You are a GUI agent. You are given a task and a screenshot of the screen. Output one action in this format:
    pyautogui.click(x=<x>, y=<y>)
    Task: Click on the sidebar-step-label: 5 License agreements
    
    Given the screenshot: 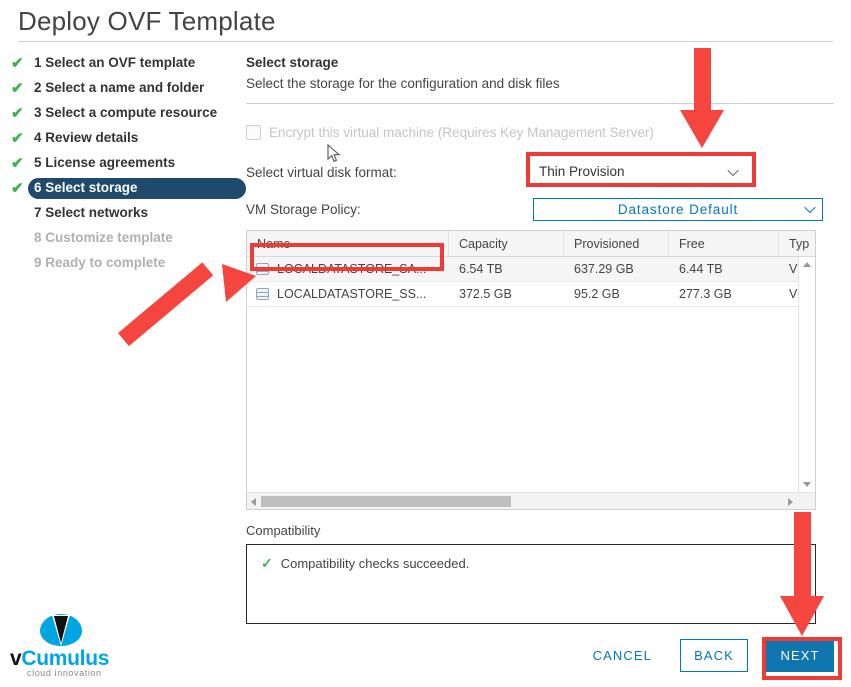 What is the action you would take?
    pyautogui.click(x=105, y=163)
    